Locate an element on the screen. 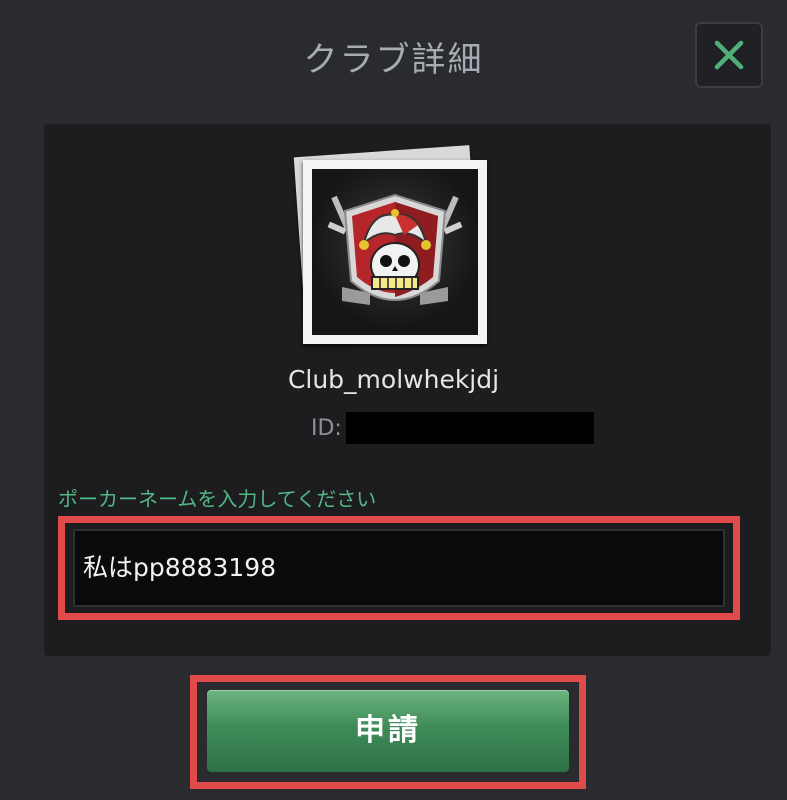 This screenshot has height=800, width=787. dialog-title: クラブ詳細 is located at coordinates (393, 60).